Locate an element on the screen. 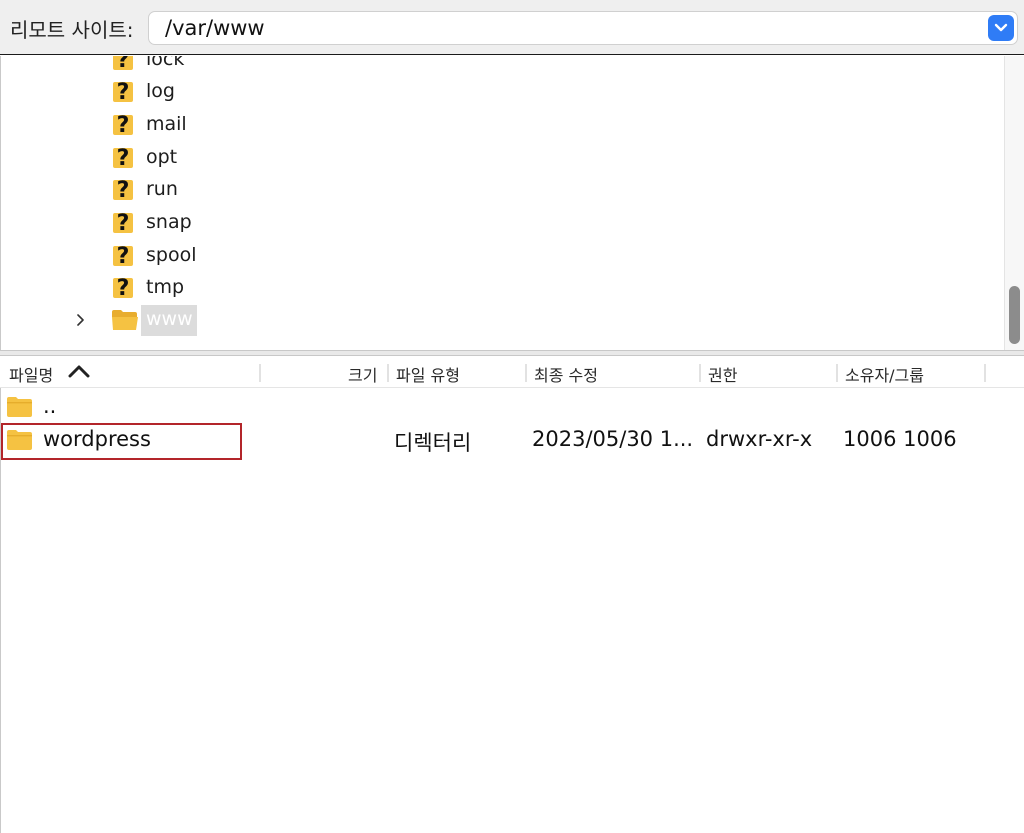  remote-site-bar: 리모트 사이트: /var/www is located at coordinates (512, 27).